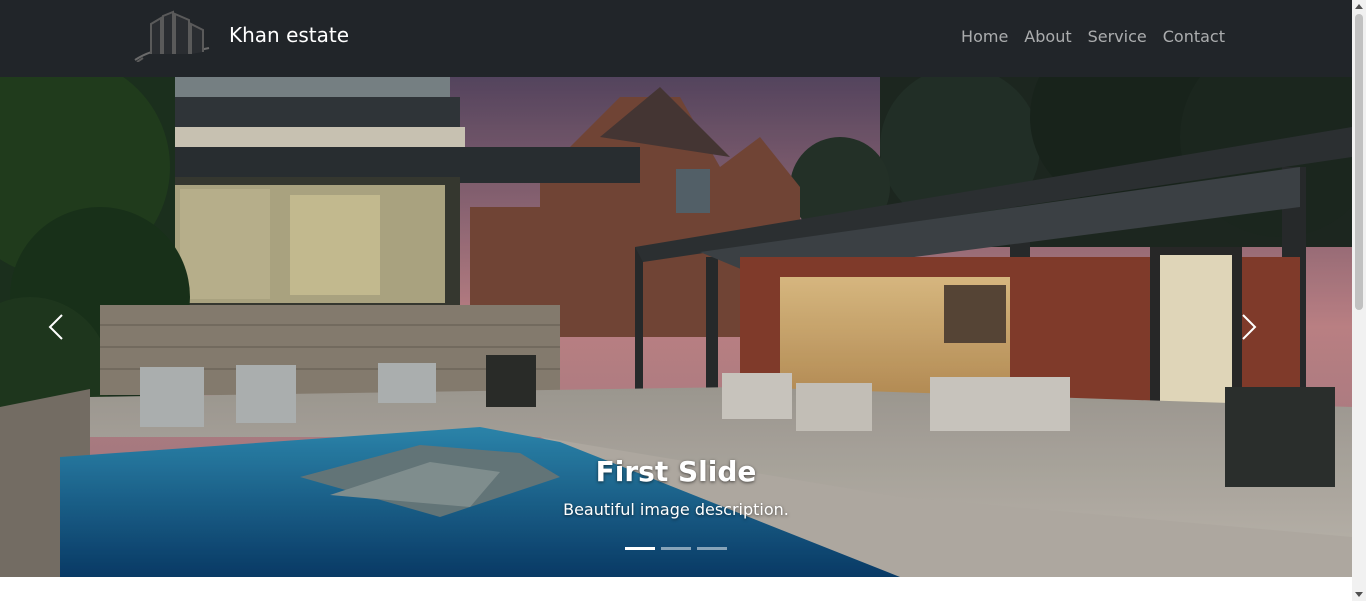  Describe the element at coordinates (676, 509) in the screenshot. I see `slide-description: Beautiful image description.` at that location.